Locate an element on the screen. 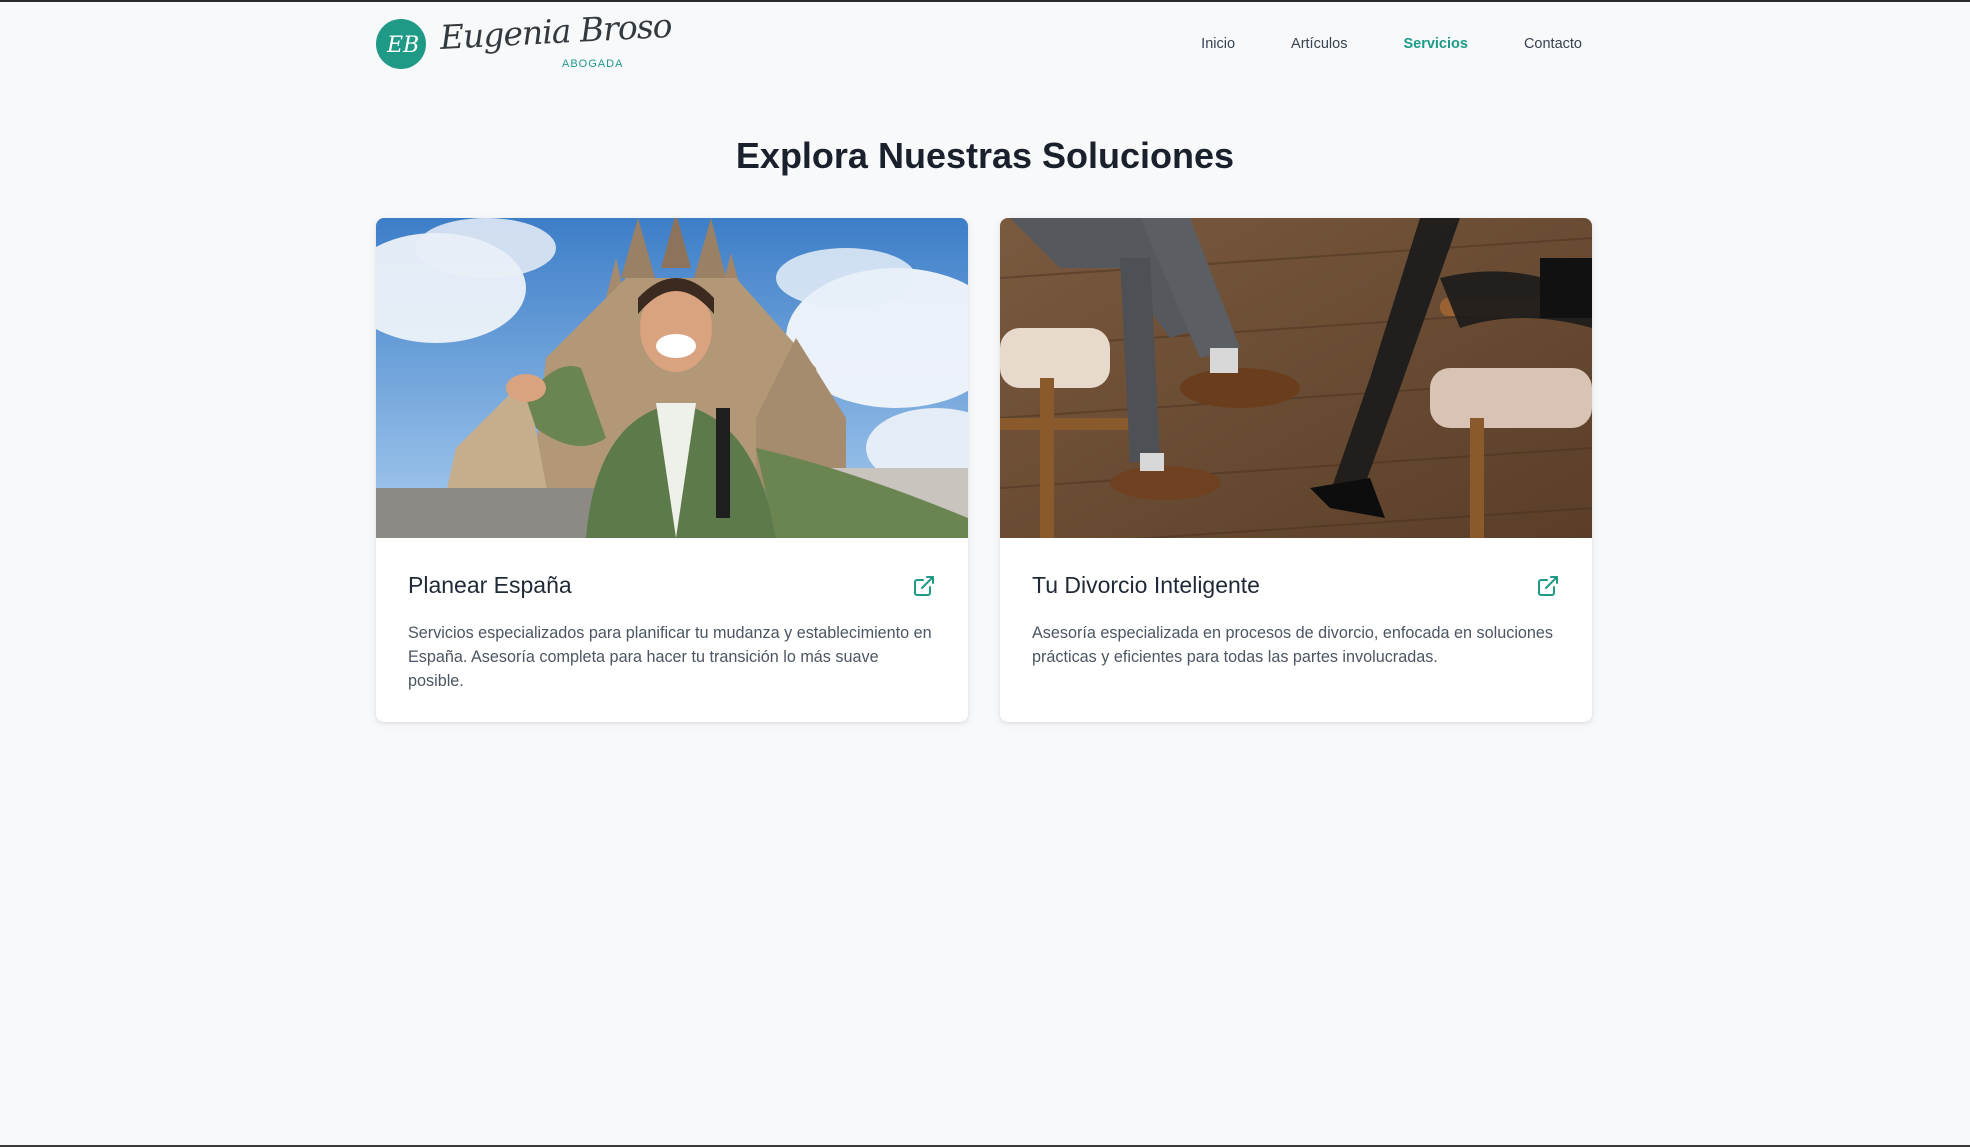 The height and width of the screenshot is (1147, 1970). monogram-icon: EB is located at coordinates (402, 45).